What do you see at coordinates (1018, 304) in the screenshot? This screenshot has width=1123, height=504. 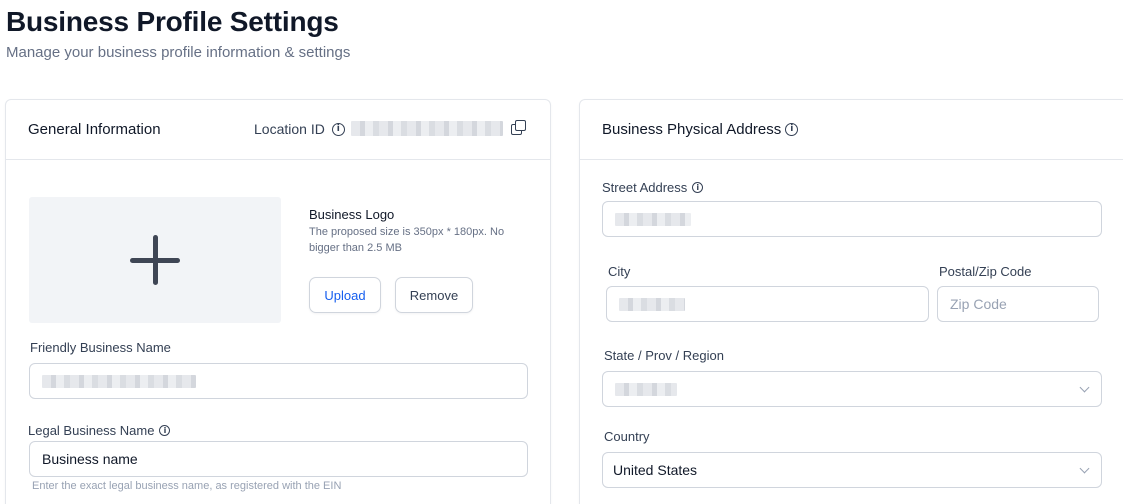 I see `postal-code-input: Zip Code` at bounding box center [1018, 304].